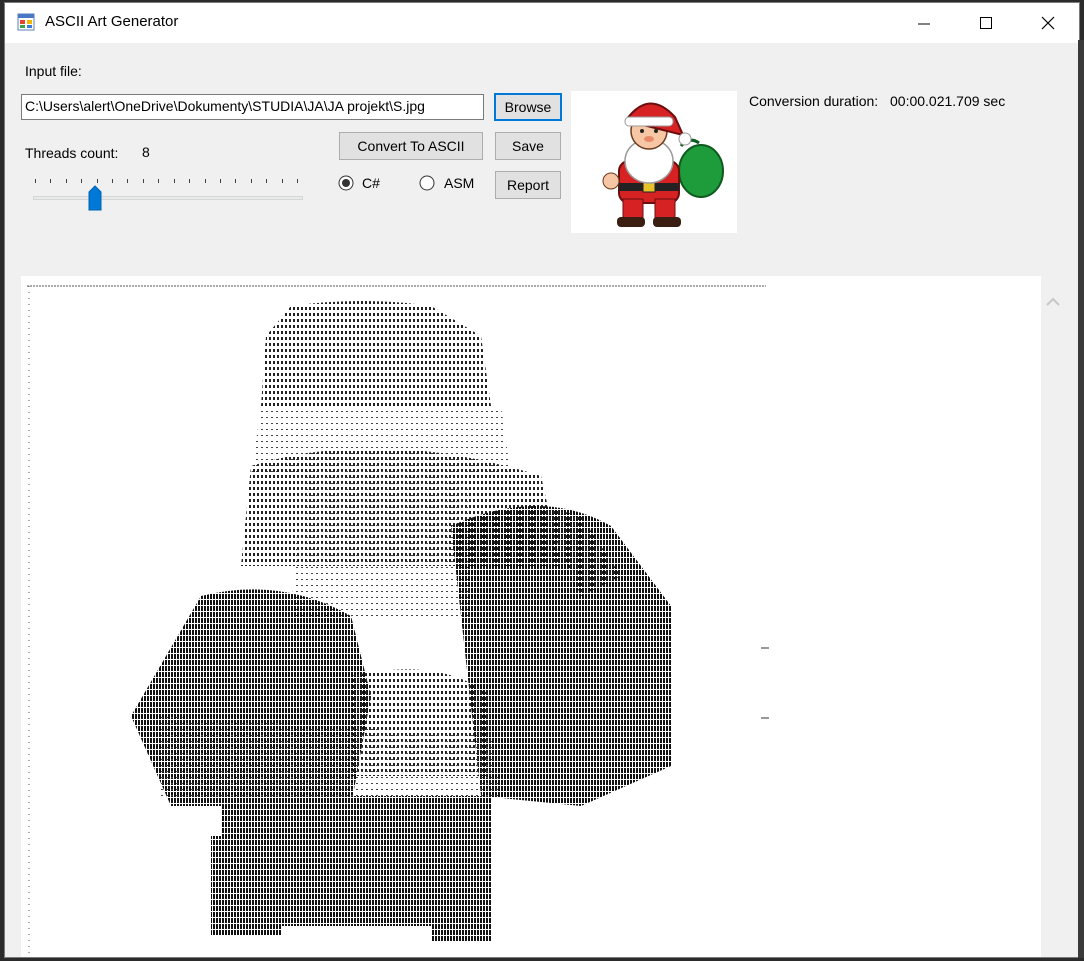  I want to click on close-icon, so click(1048, 23).